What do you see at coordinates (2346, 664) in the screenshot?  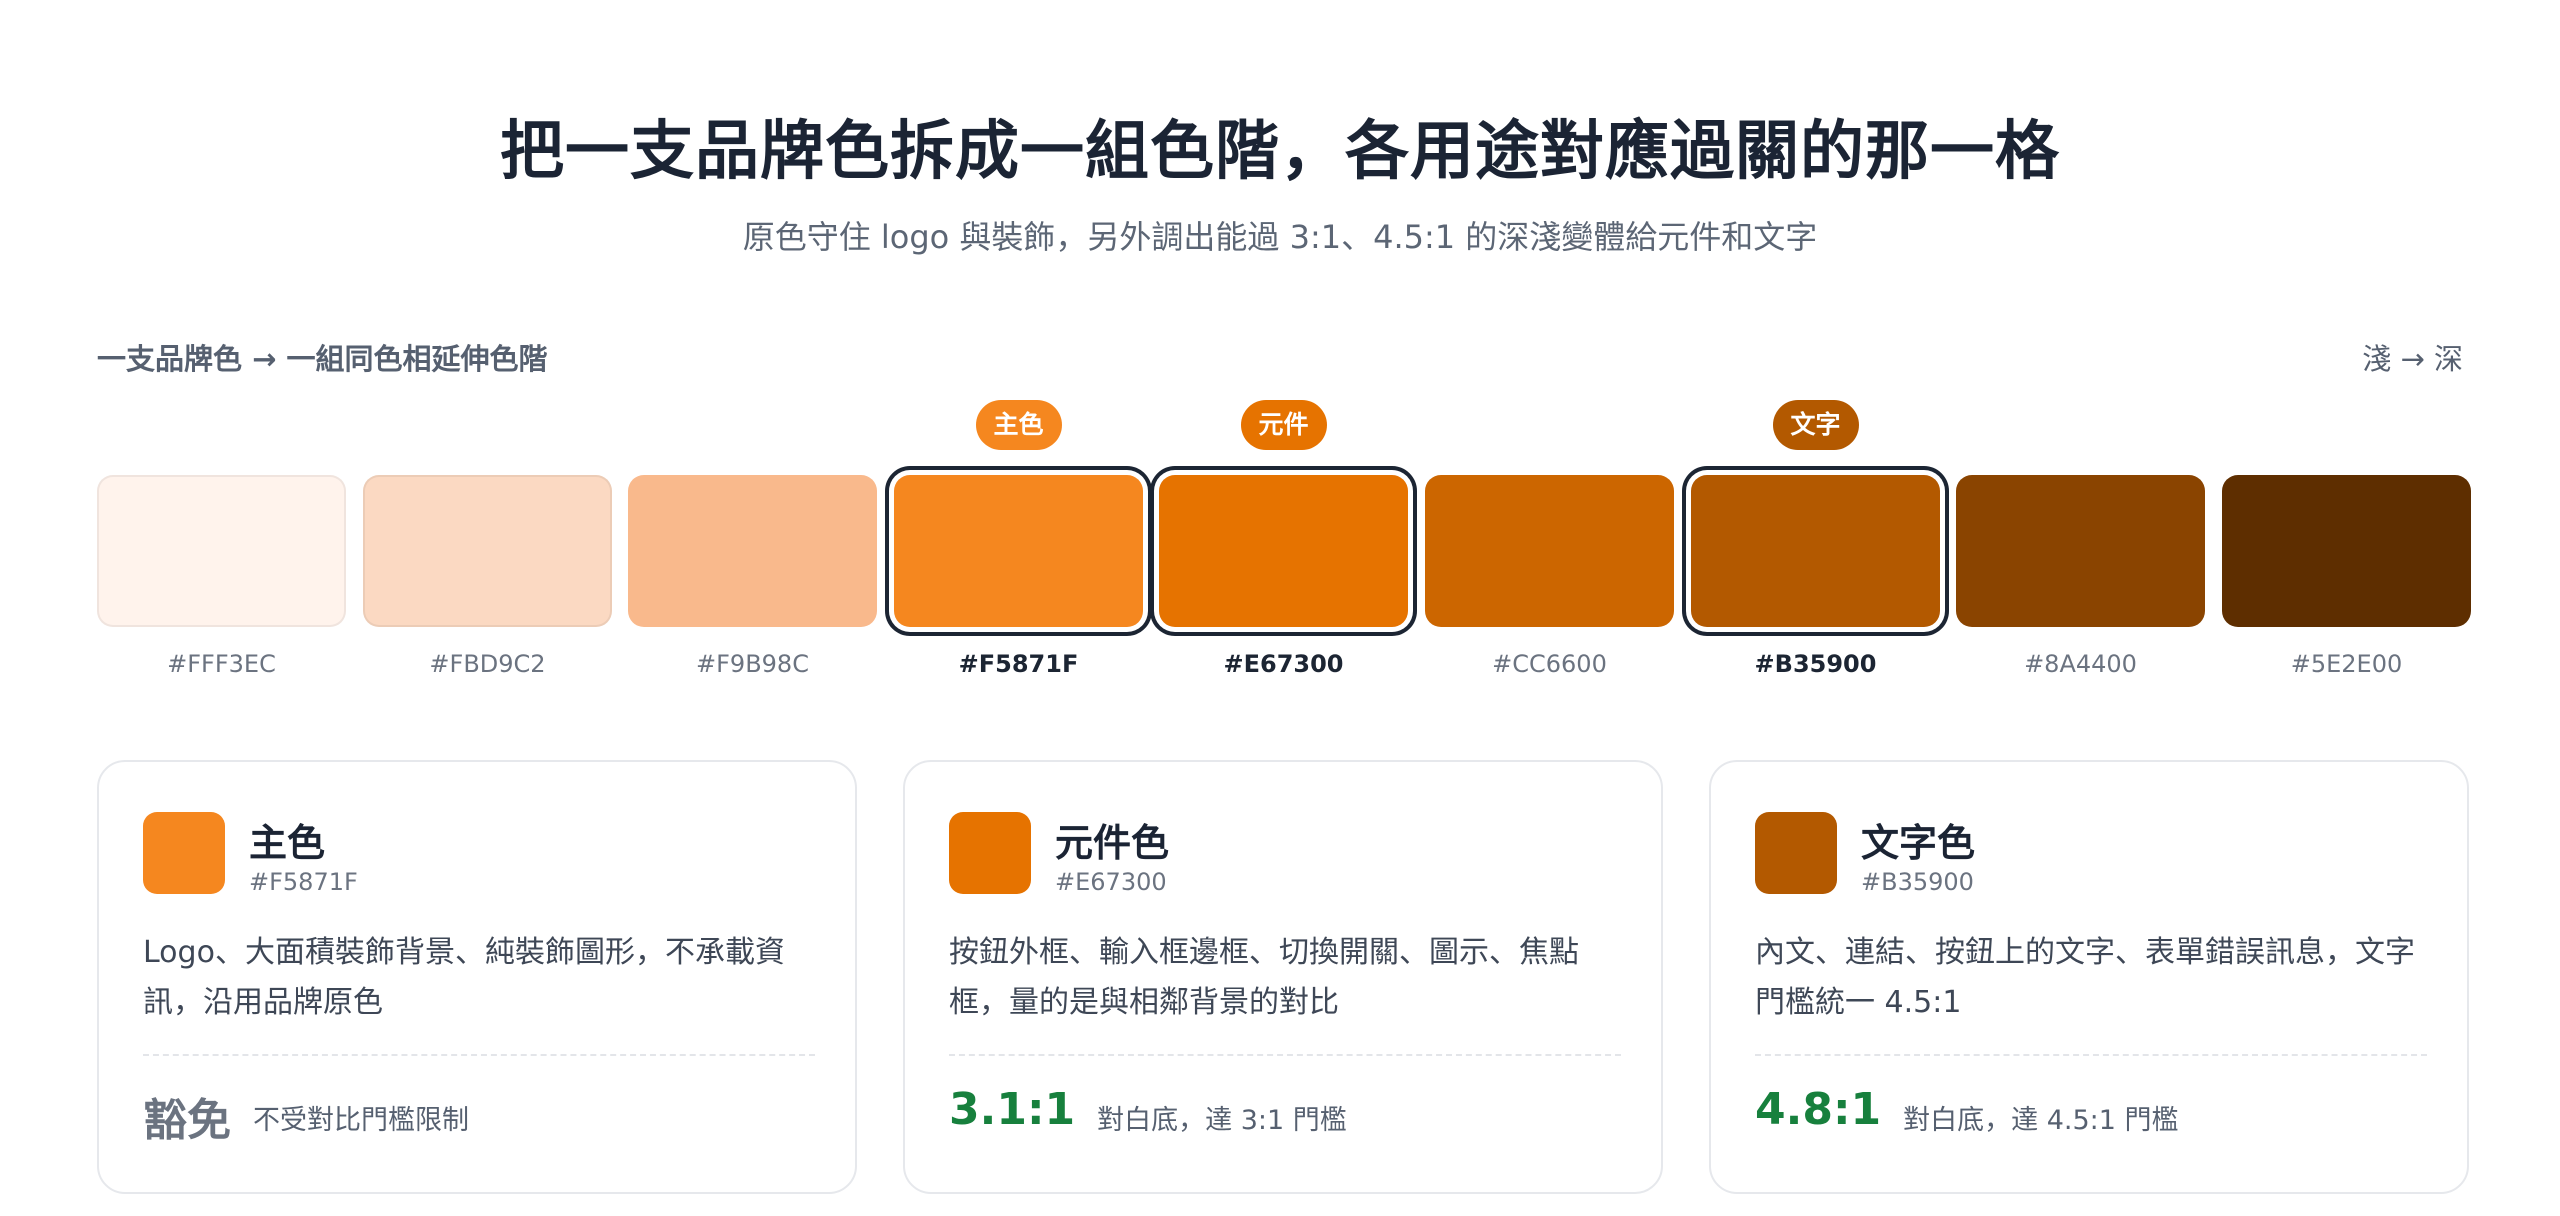 I see `swatch-hex-label: #5E2E00` at bounding box center [2346, 664].